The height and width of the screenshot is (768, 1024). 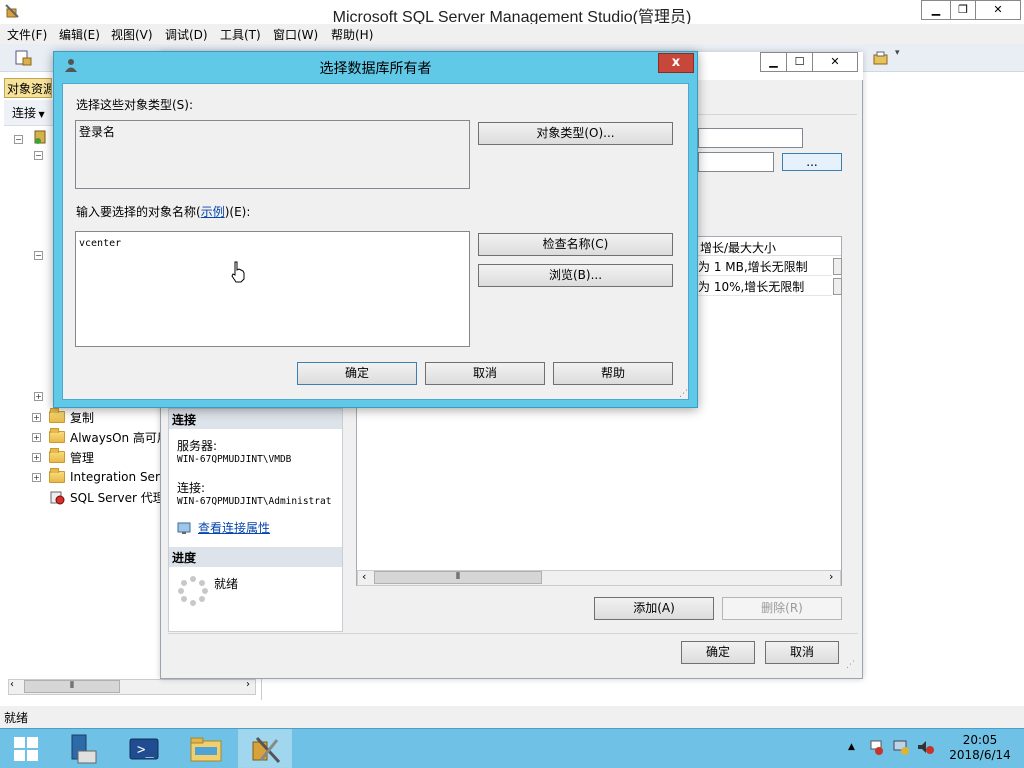 I want to click on tree-item-label: Integration Serv, so click(x=118, y=477).